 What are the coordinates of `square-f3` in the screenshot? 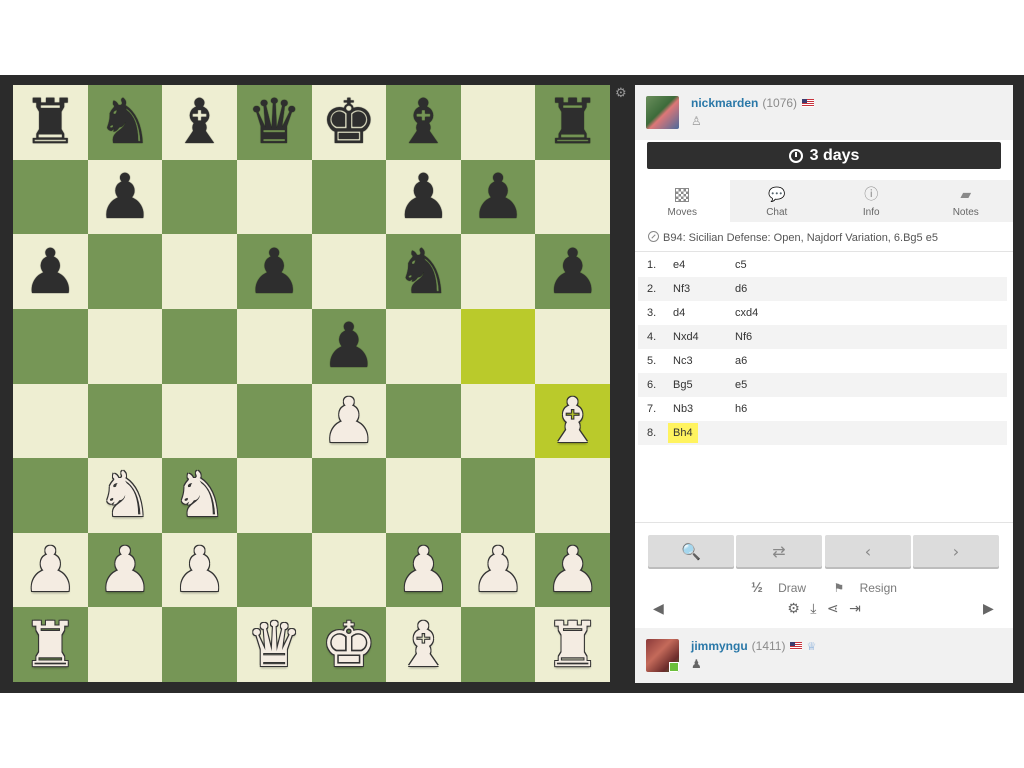 It's located at (423, 495).